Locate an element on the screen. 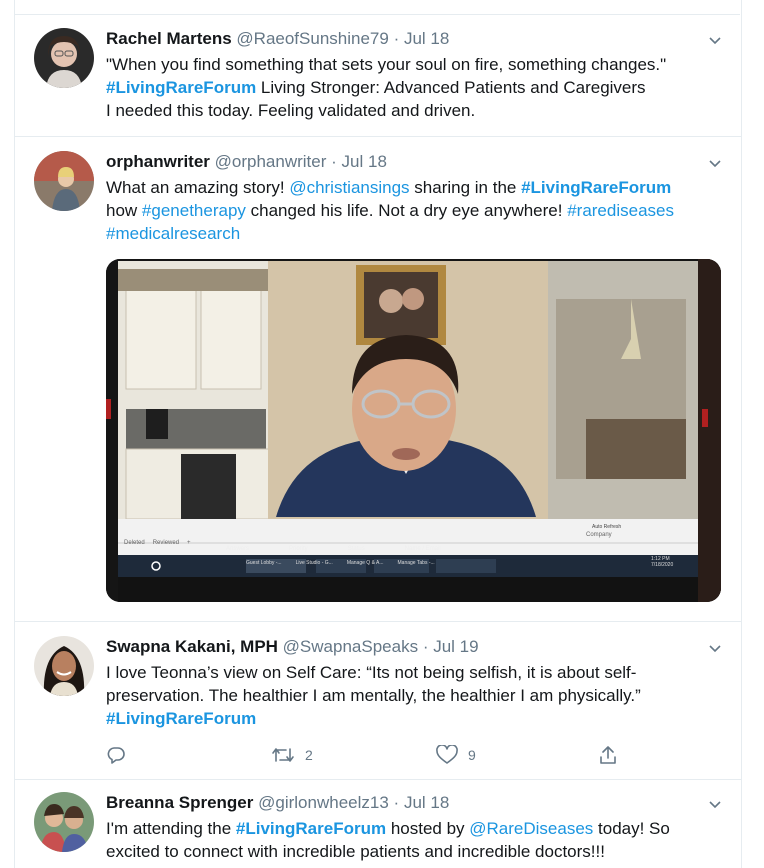 This screenshot has height=868, width=764. text-span: today! So is located at coordinates (631, 828).